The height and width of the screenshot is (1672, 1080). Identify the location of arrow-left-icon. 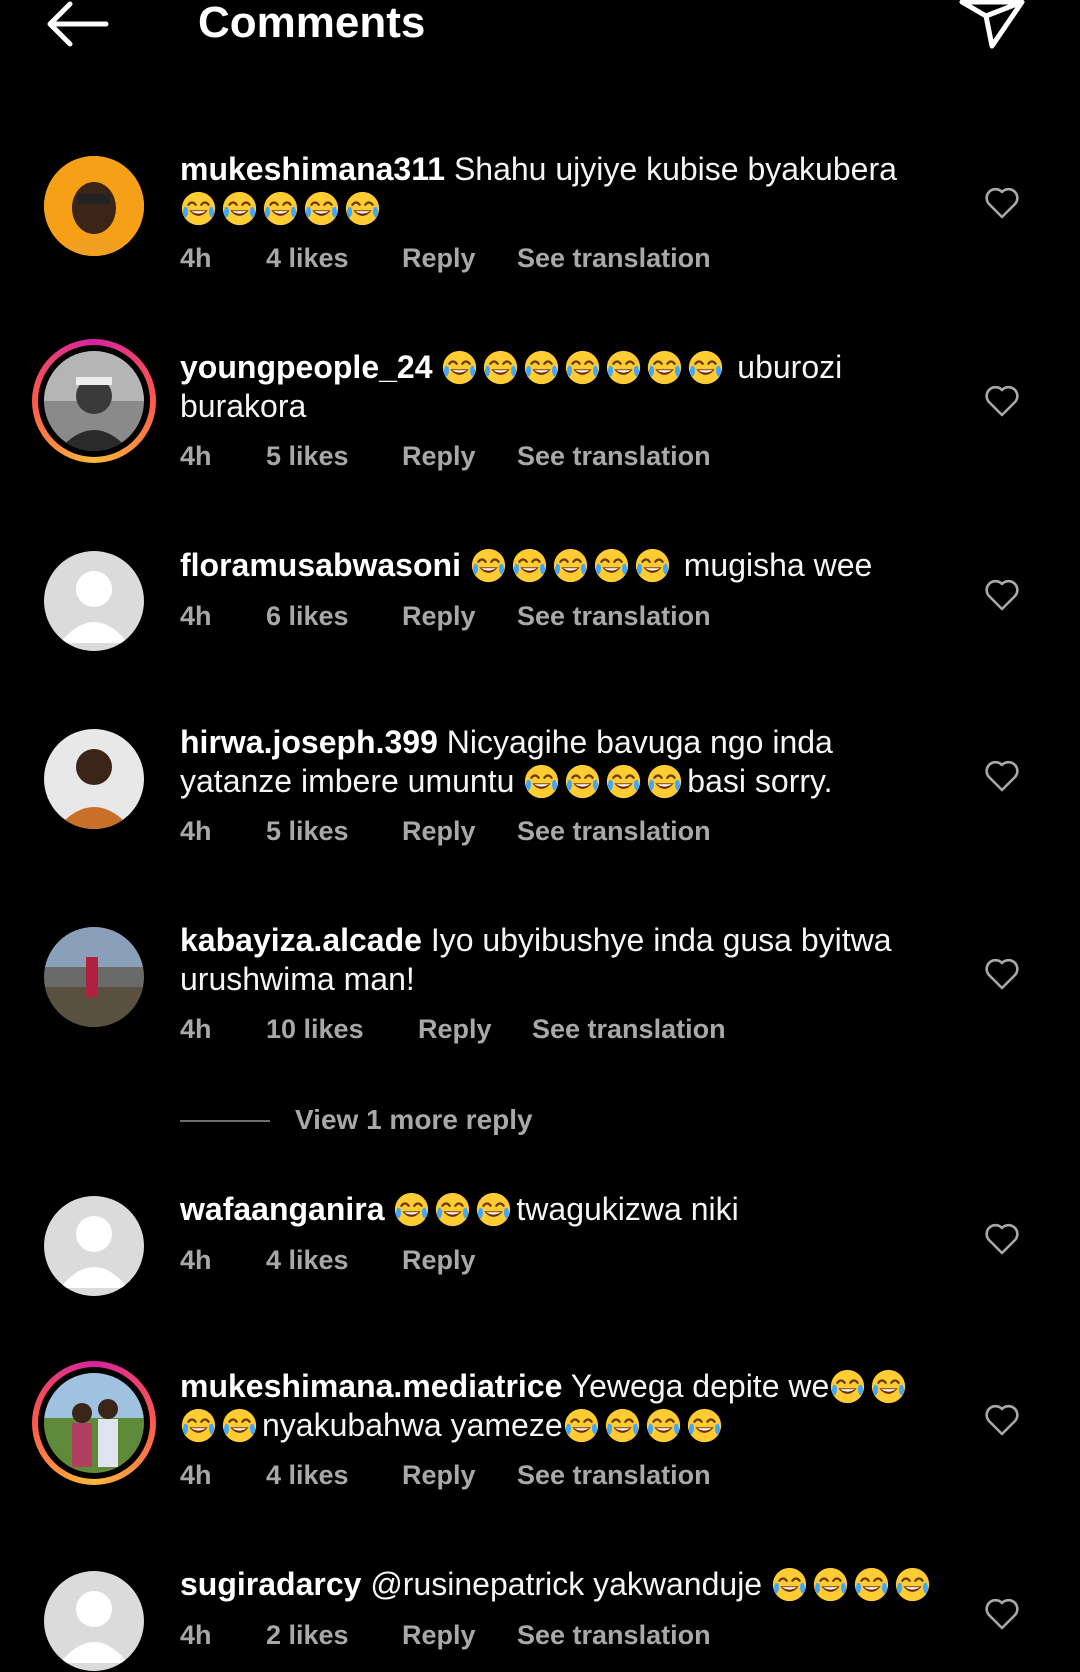
(78, 24).